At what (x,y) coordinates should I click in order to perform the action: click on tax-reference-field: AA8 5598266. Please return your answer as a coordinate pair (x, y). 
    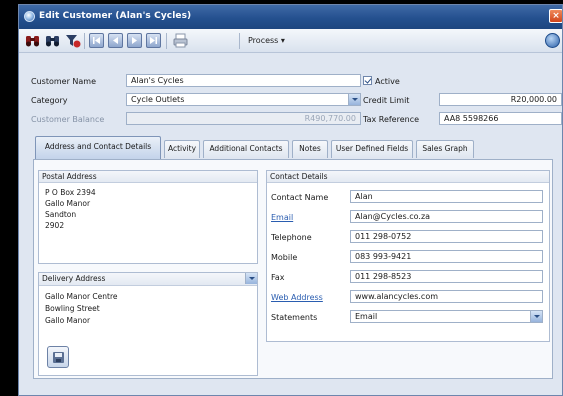
    Looking at the image, I should click on (500, 118).